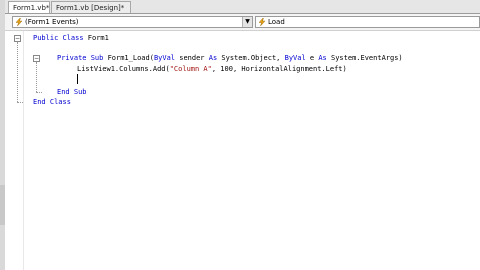 The image size is (480, 270). I want to click on code-line-1: Public Class Form1, so click(71, 38).